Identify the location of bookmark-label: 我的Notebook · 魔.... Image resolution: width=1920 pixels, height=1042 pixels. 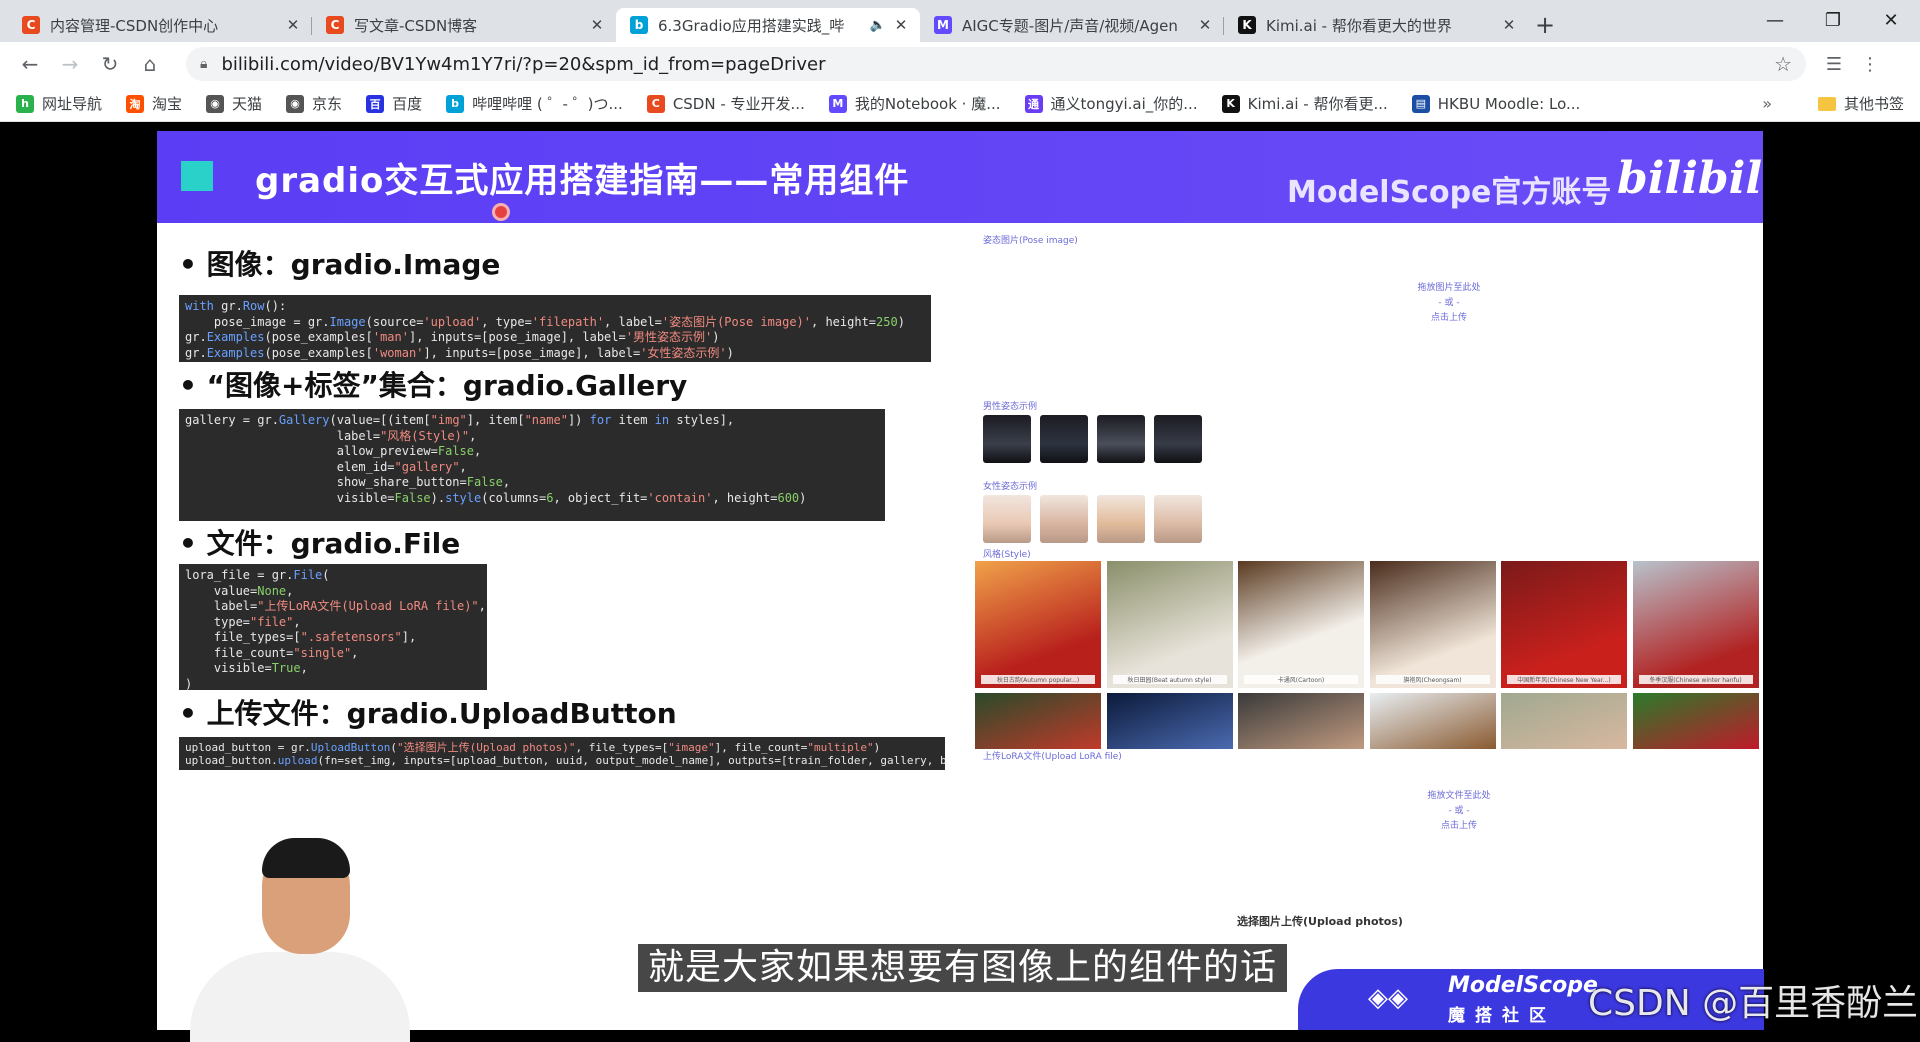
(927, 104).